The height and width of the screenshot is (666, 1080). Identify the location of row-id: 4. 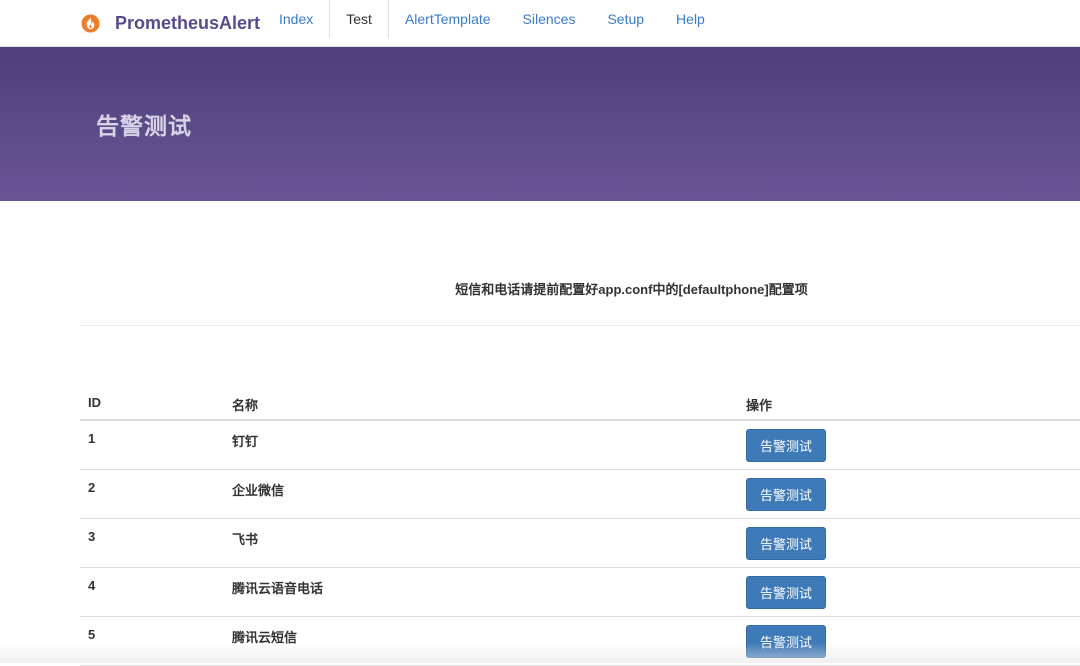
(92, 585).